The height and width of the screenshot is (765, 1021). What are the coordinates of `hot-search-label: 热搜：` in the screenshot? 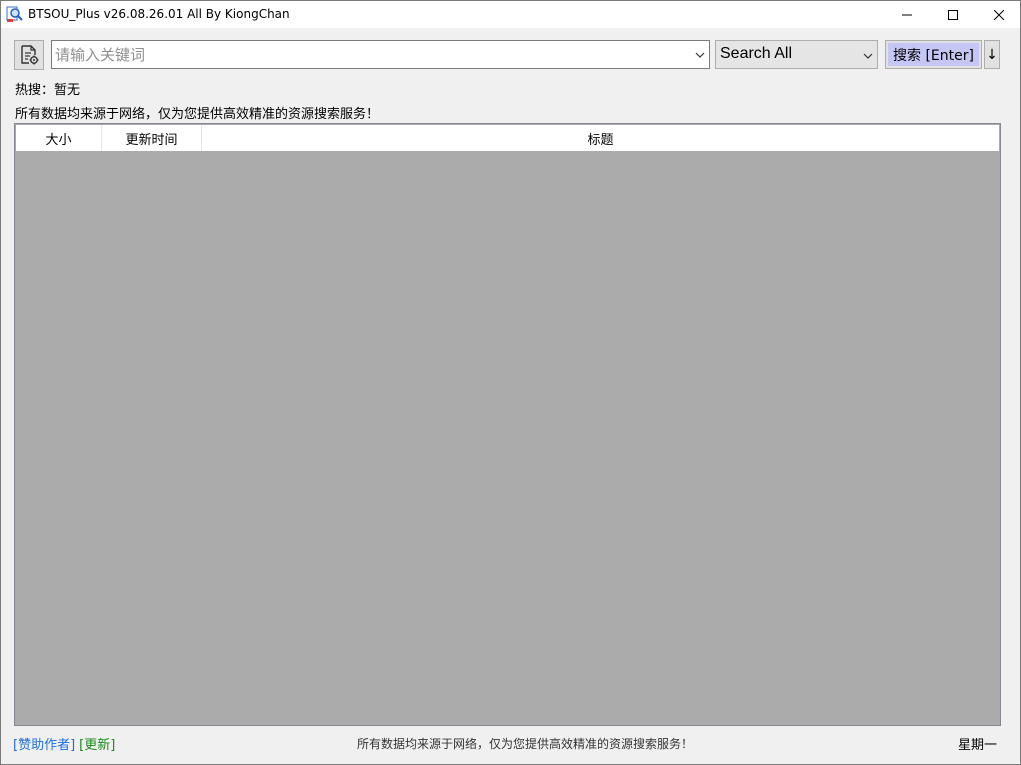 It's located at (35, 90).